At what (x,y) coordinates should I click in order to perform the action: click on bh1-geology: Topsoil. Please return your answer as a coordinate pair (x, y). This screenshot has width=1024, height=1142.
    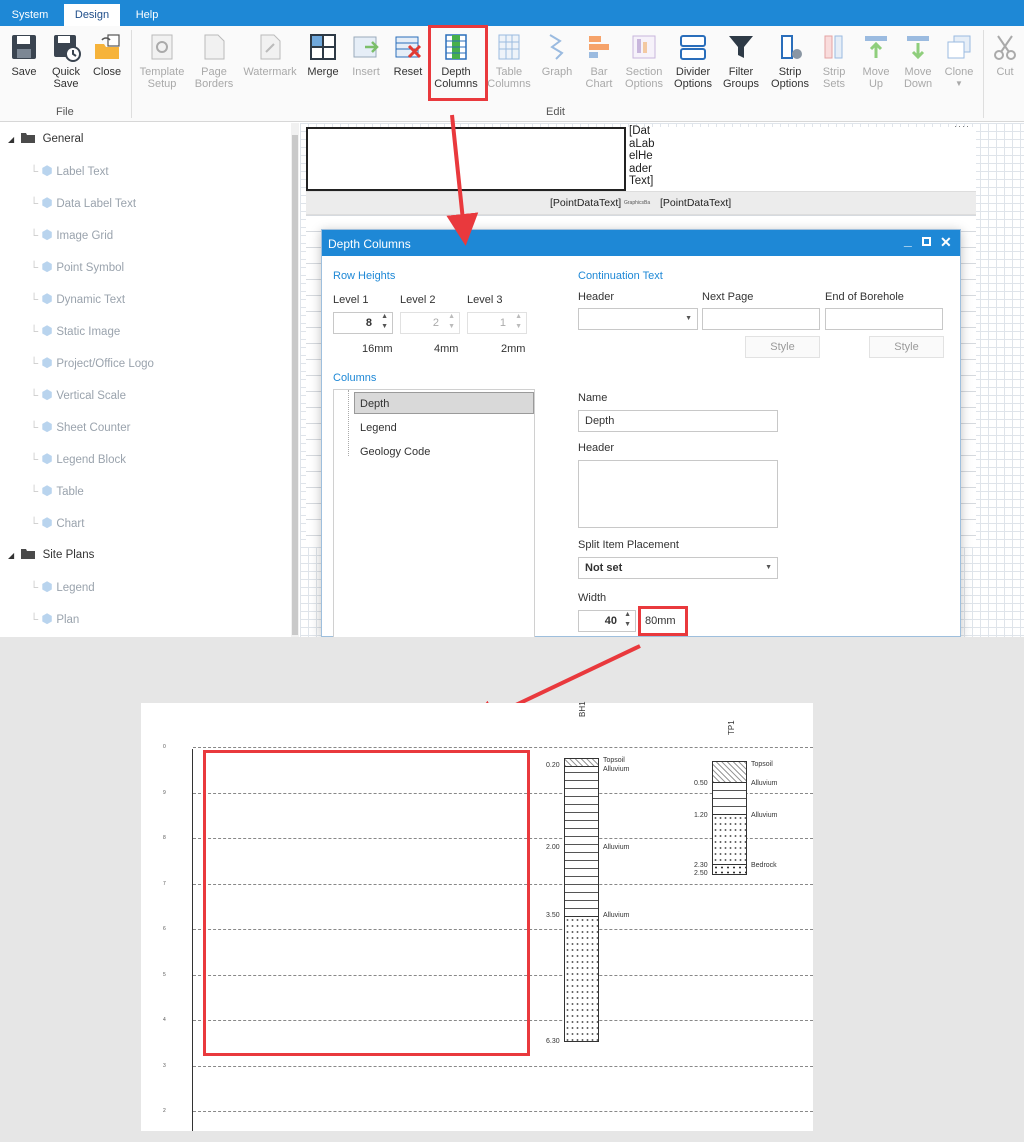
    Looking at the image, I should click on (614, 760).